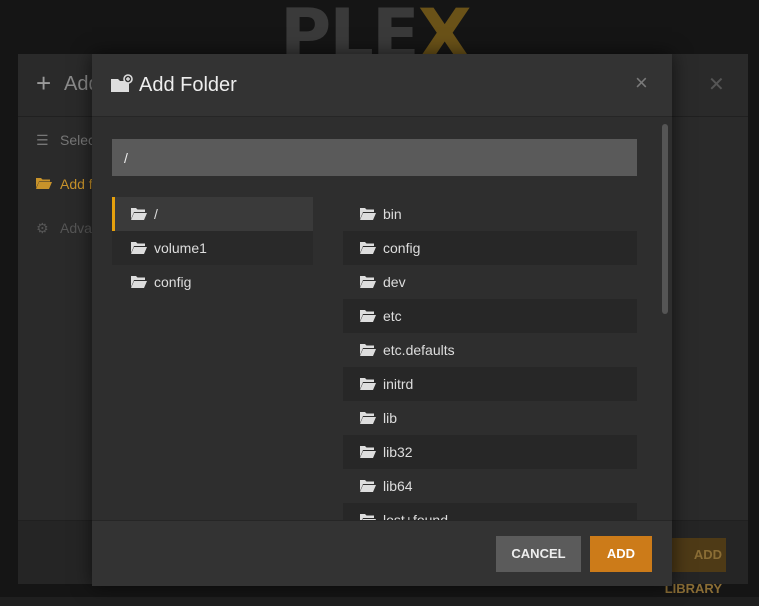 The height and width of the screenshot is (606, 759). Describe the element at coordinates (122, 84) in the screenshot. I see `folder-add-icon` at that location.